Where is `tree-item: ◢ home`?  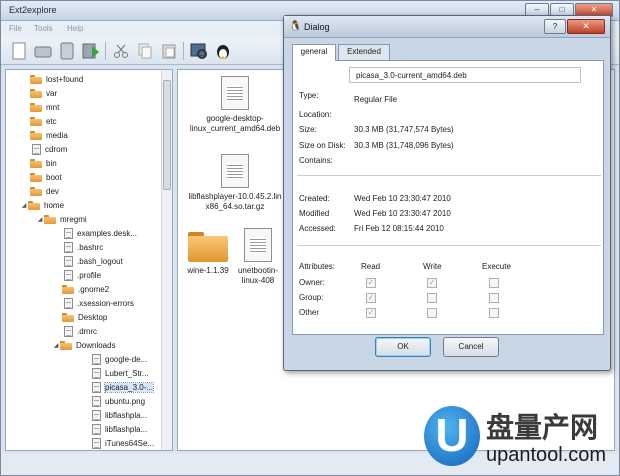
tree-item: ◢ home is located at coordinates (42, 205).